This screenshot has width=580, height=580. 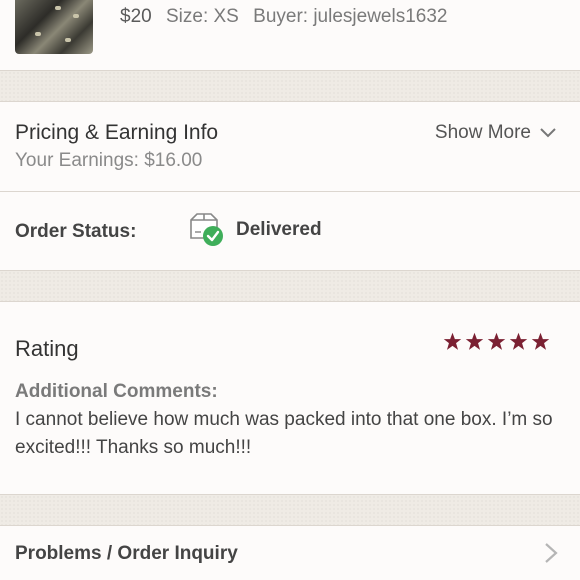 What do you see at coordinates (551, 553) in the screenshot?
I see `chevron-right-icon` at bounding box center [551, 553].